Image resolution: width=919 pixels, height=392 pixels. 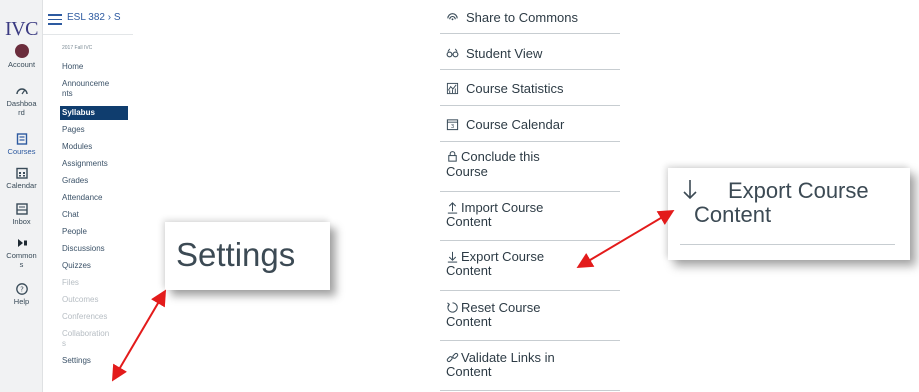 I want to click on import-icon, so click(x=452, y=208).